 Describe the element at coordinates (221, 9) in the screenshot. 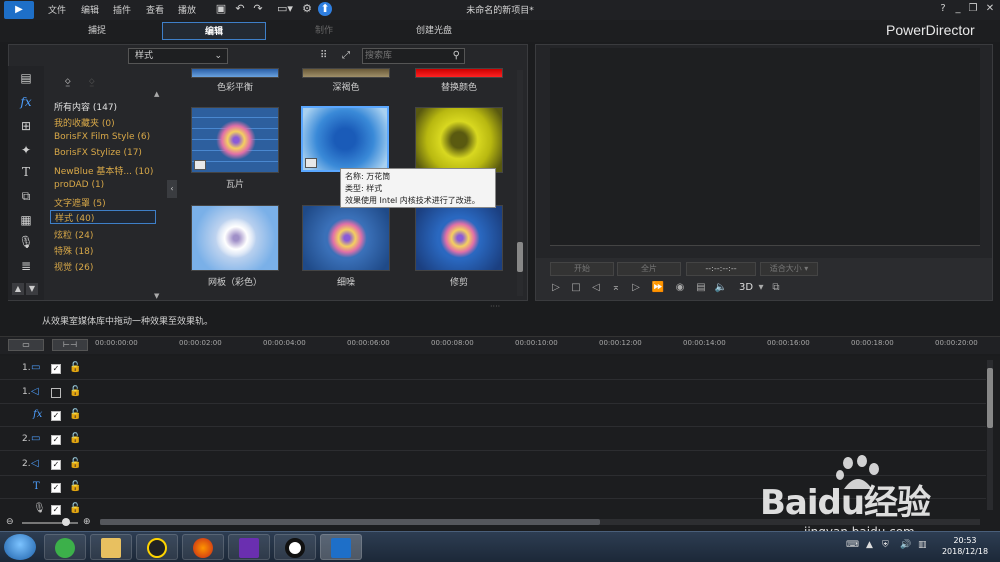

I see `save-icon: ▣` at that location.